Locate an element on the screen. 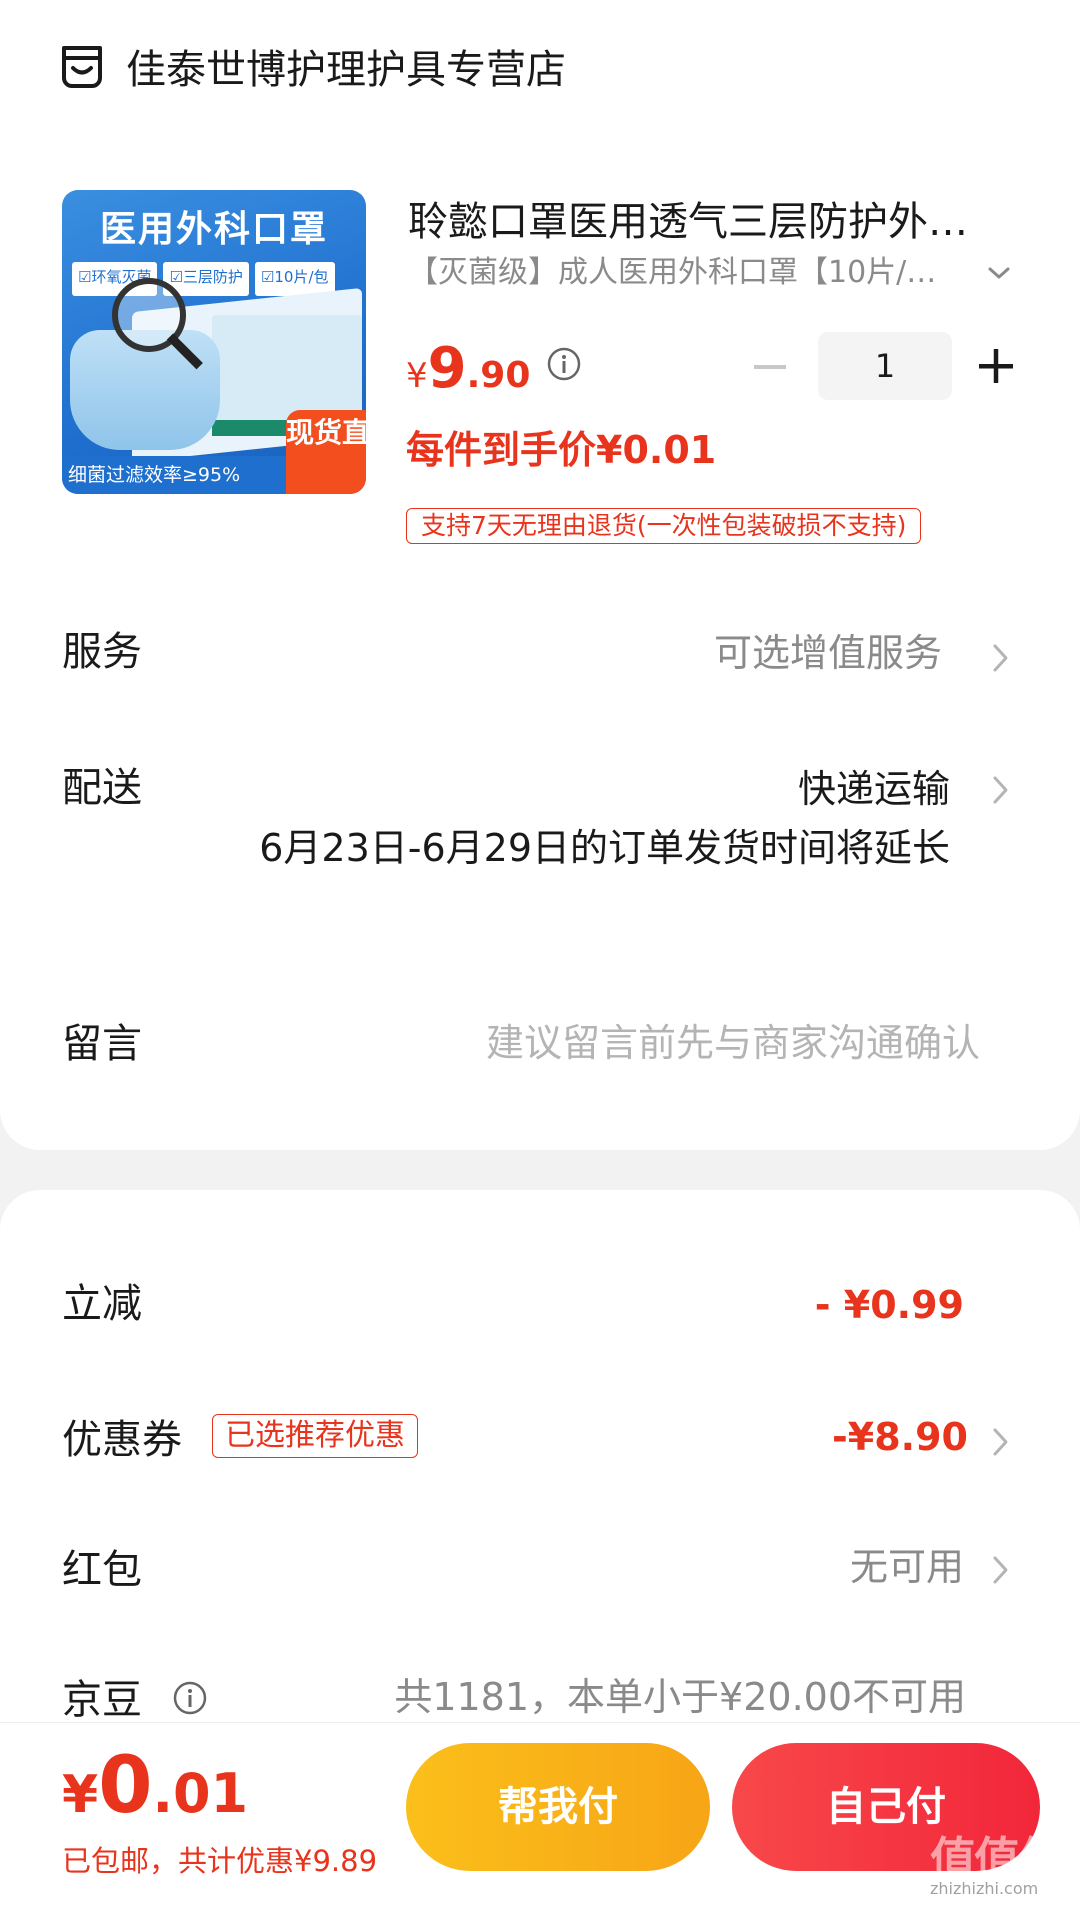 The height and width of the screenshot is (1909, 1080). product-image-footer: 细菌过滤效率≥95% is located at coordinates (175, 475).